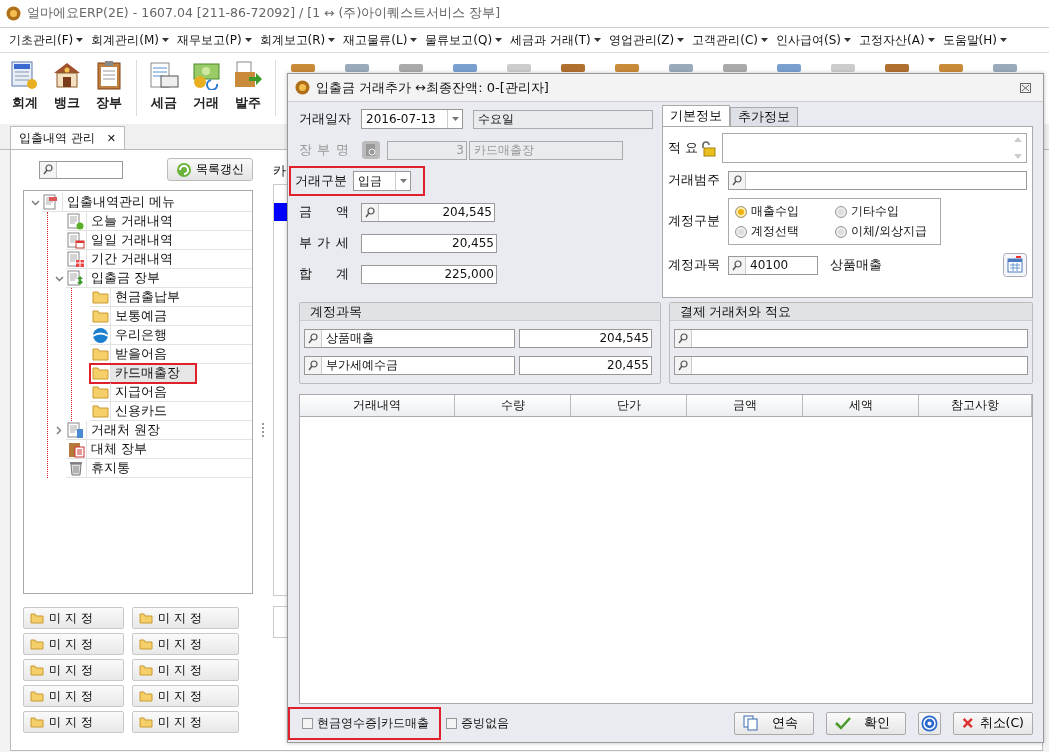 This screenshot has height=752, width=1049. I want to click on date-dropdown: 2016-07-13, so click(412, 119).